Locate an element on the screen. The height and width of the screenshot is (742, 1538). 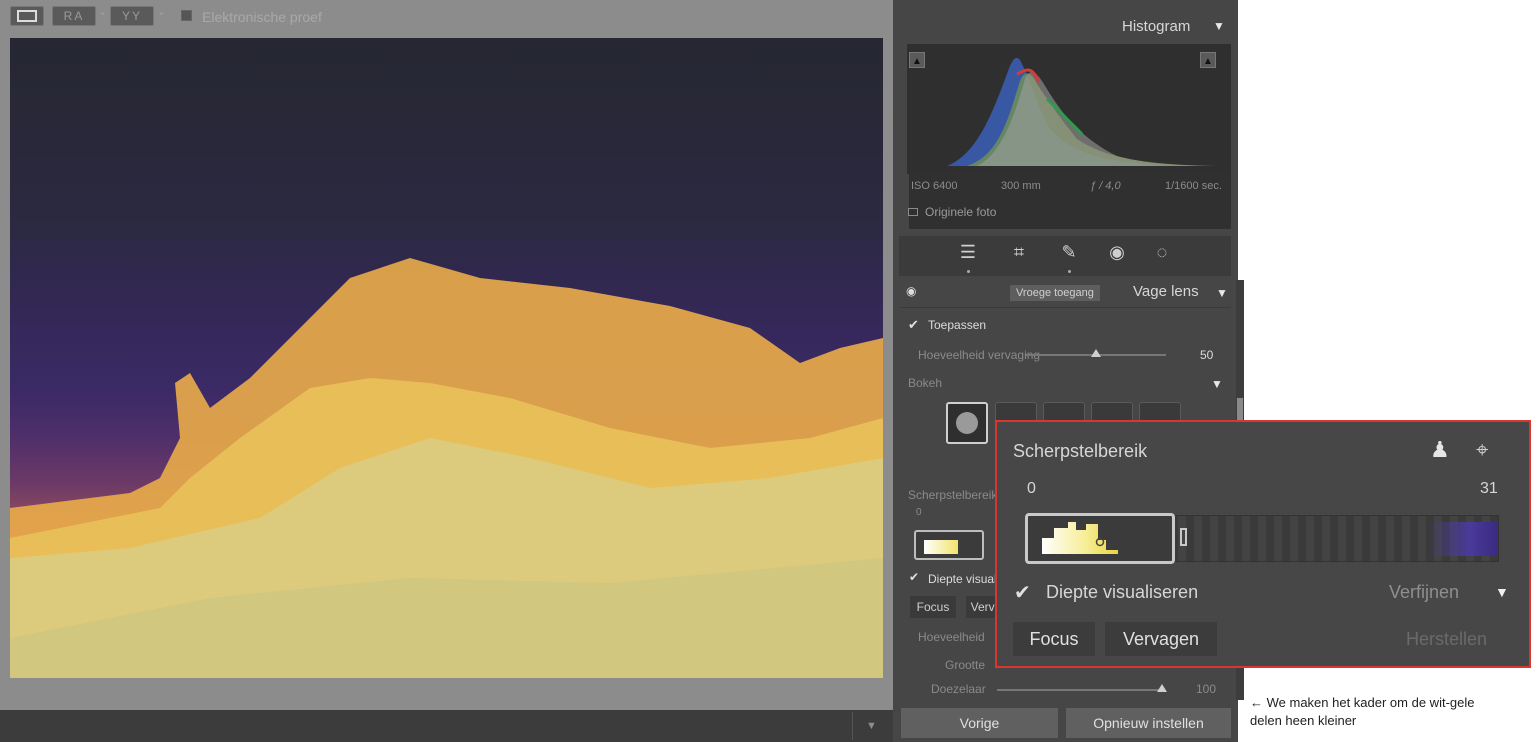
histogram-graph is located at coordinates (1069, 109).